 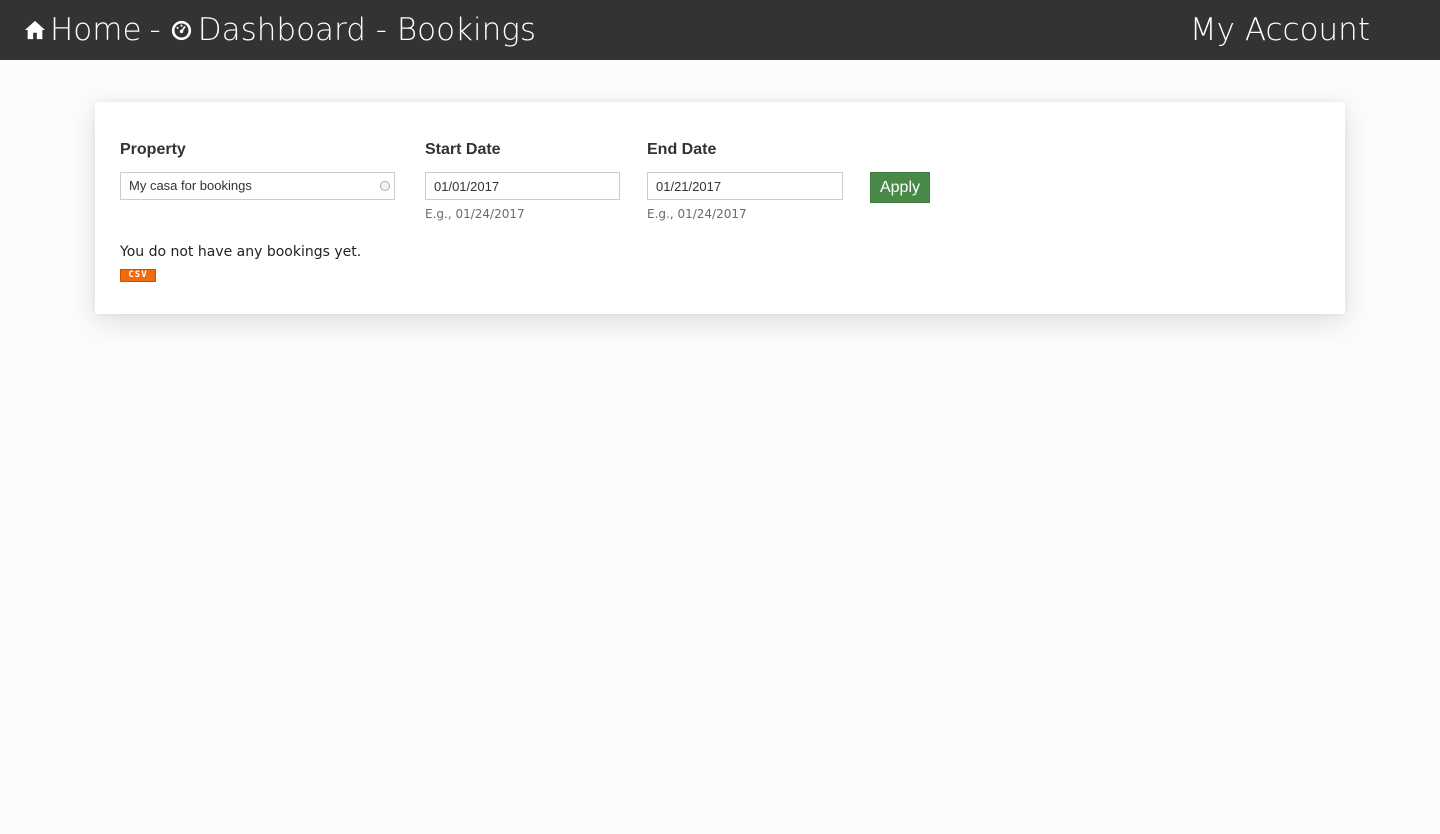 I want to click on start-date-hint: E.g., 01/24/2017, so click(x=475, y=214).